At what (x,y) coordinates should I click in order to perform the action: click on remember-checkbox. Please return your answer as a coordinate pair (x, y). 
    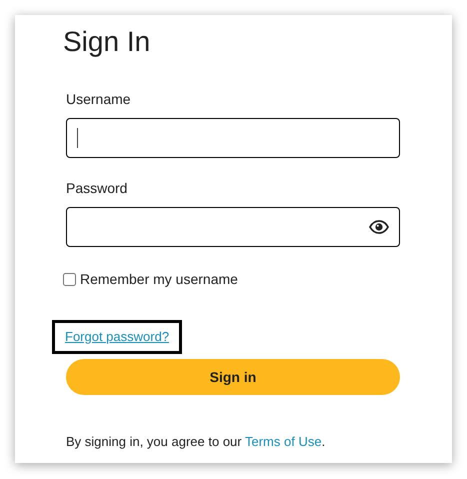
    Looking at the image, I should click on (69, 279).